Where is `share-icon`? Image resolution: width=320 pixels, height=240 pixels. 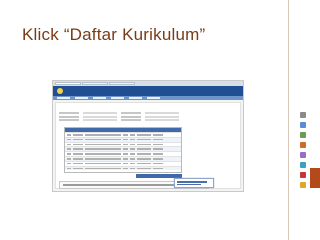 share-icon is located at coordinates (303, 165).